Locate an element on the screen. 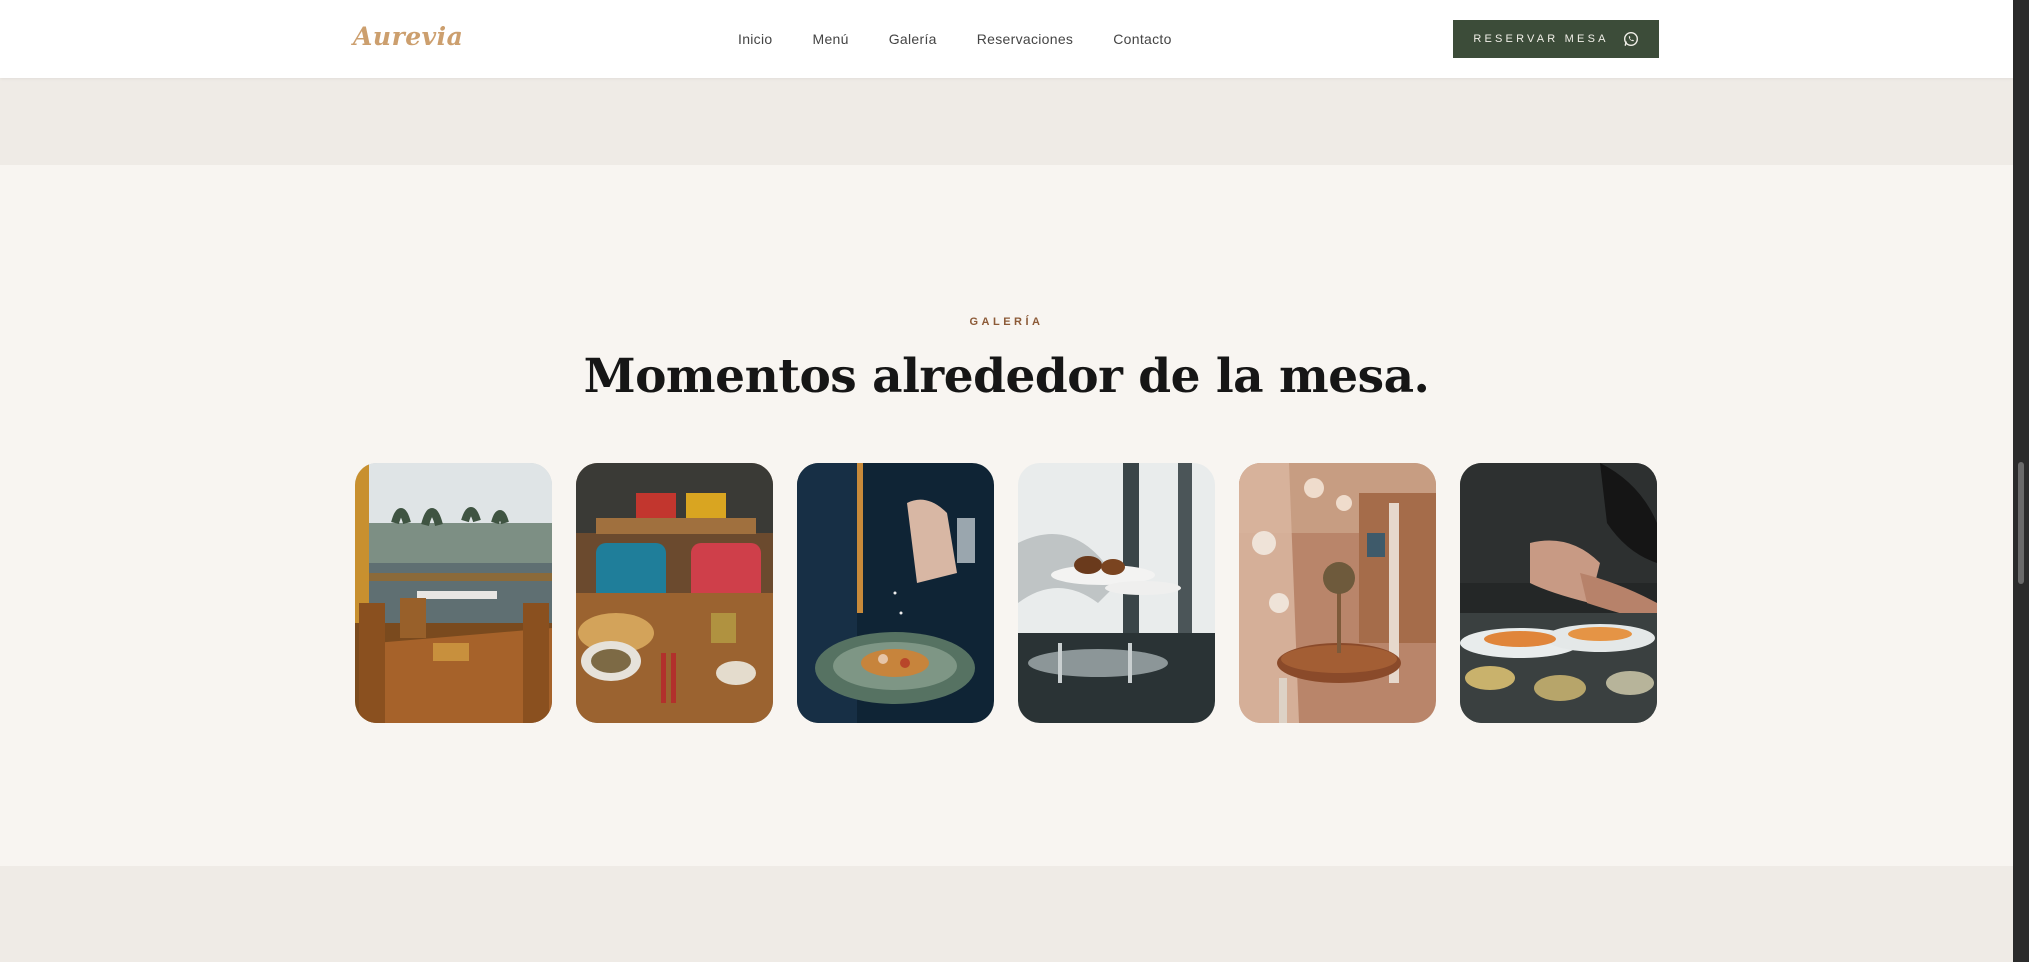  nav-item-inicio: Inicio is located at coordinates (755, 39).